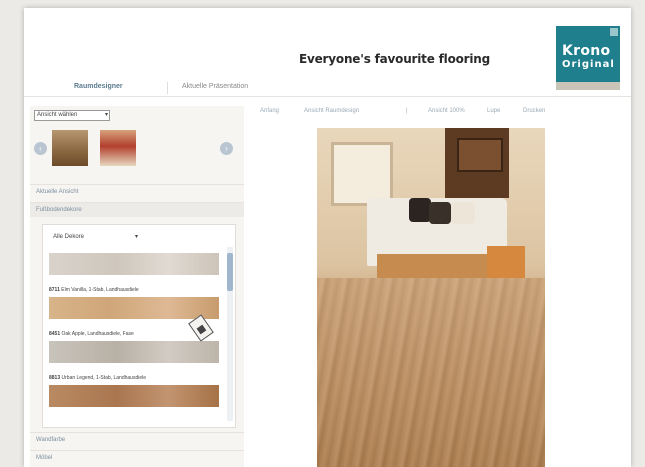 This screenshot has height=467, width=645. I want to click on close-icon, so click(614, 32).